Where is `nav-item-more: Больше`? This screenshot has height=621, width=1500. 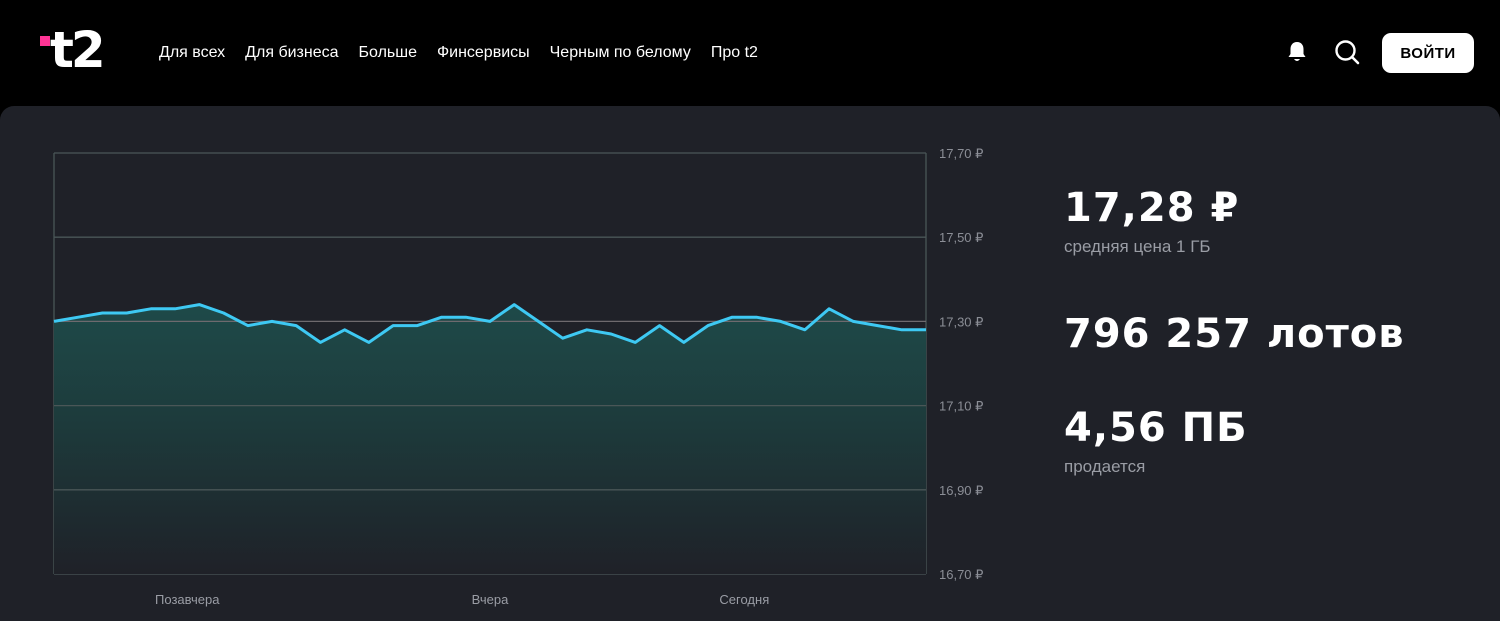
nav-item-more: Больше is located at coordinates (388, 53).